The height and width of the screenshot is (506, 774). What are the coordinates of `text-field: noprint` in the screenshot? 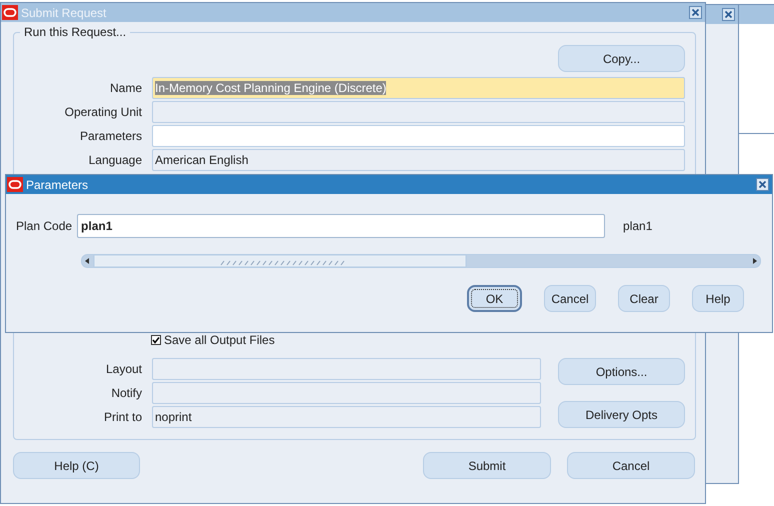 It's located at (346, 417).